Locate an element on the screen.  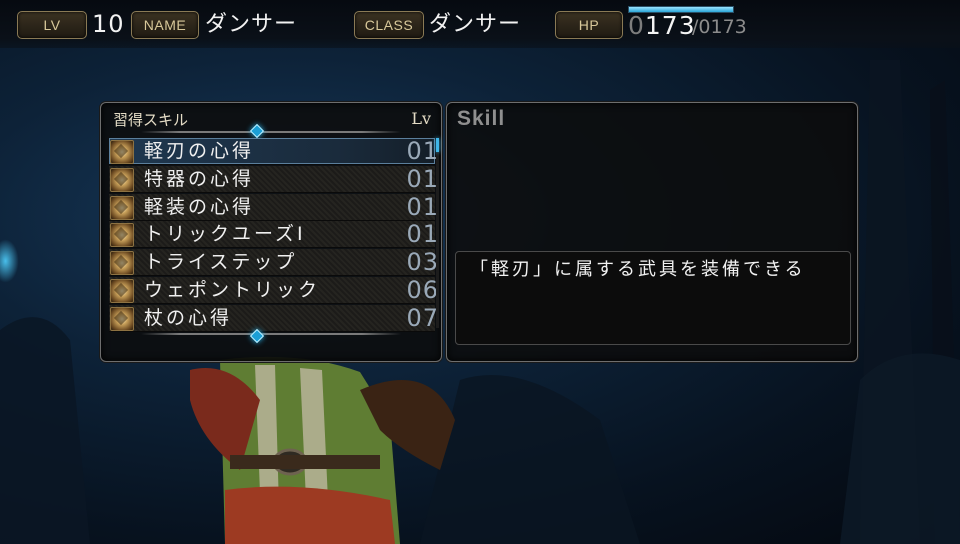
skill-level: 03 is located at coordinates (422, 262).